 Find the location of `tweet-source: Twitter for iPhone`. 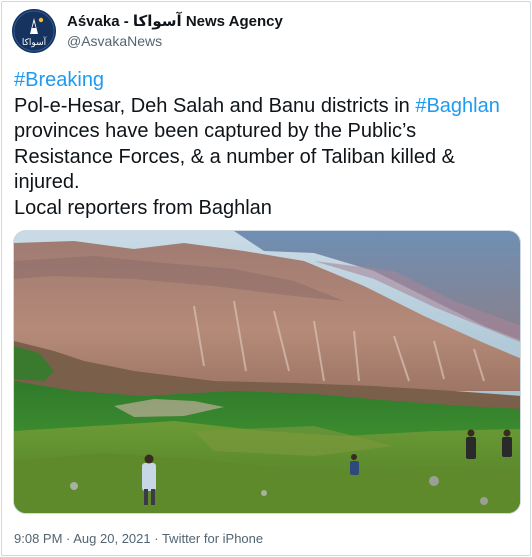

tweet-source: Twitter for iPhone is located at coordinates (212, 538).